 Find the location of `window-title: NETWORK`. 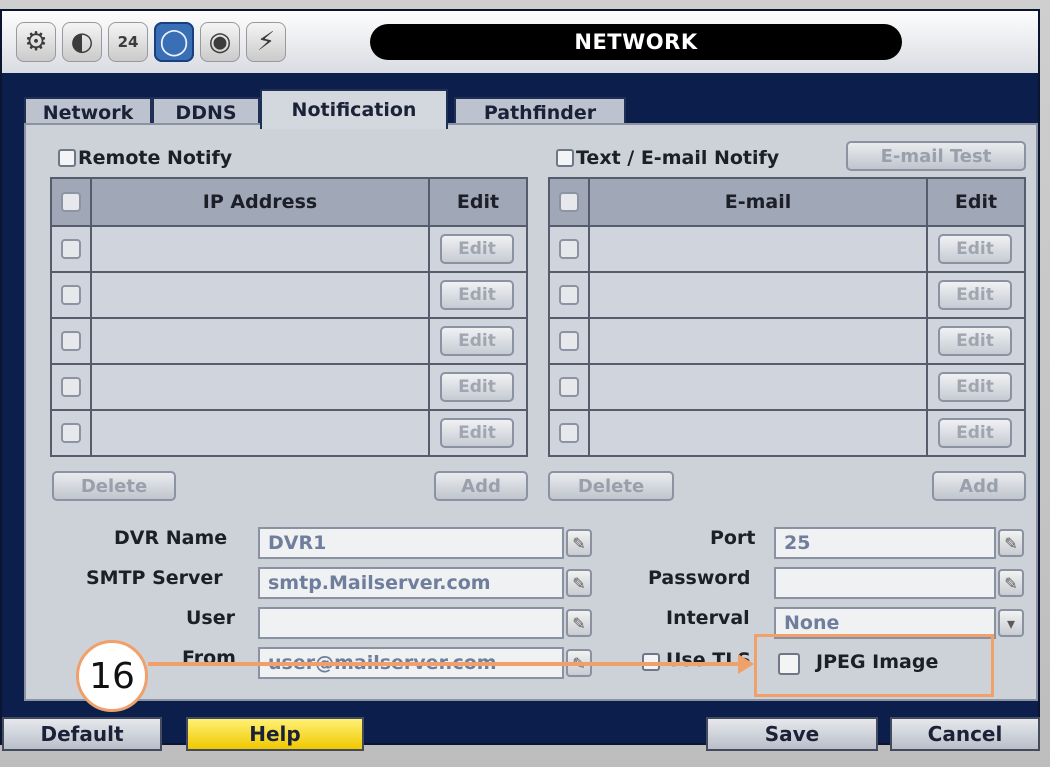

window-title: NETWORK is located at coordinates (636, 42).